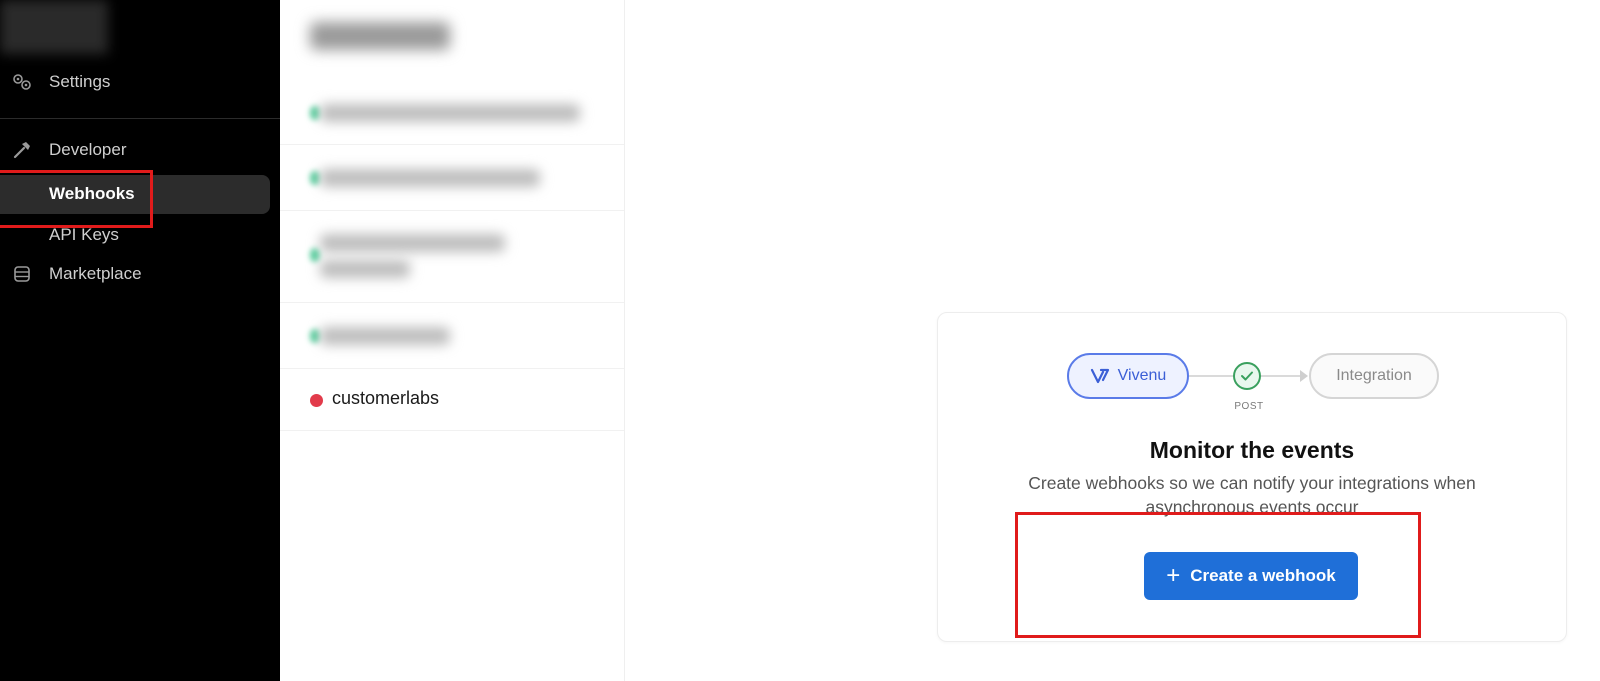 This screenshot has height=681, width=1600. What do you see at coordinates (1100, 376) in the screenshot?
I see `vivenu-logo-icon` at bounding box center [1100, 376].